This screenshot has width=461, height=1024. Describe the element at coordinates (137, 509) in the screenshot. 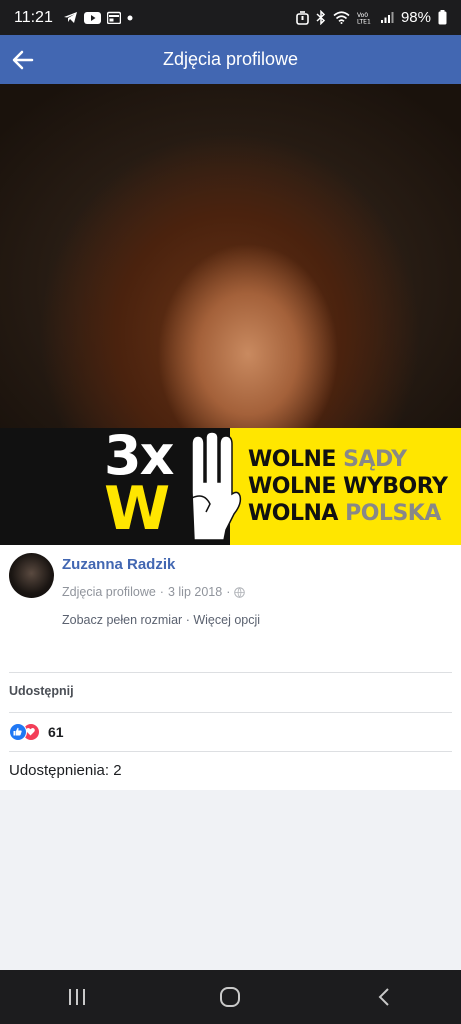

I see `banner-letter: W` at that location.